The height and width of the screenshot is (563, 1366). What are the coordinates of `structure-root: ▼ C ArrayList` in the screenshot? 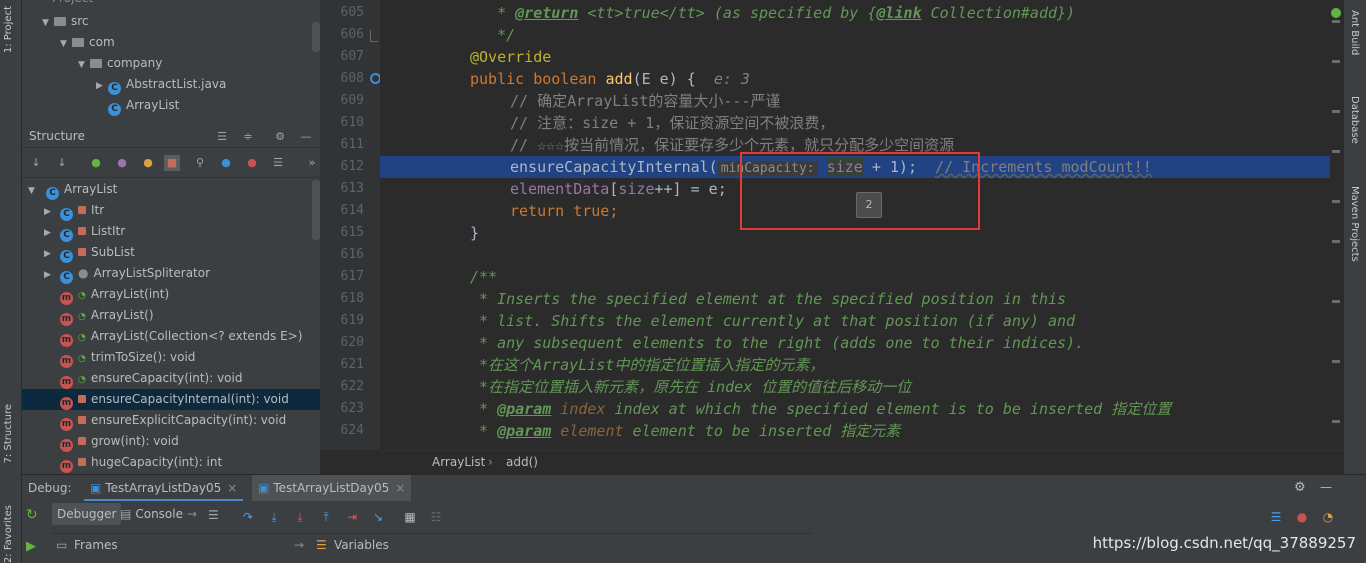 It's located at (72, 189).